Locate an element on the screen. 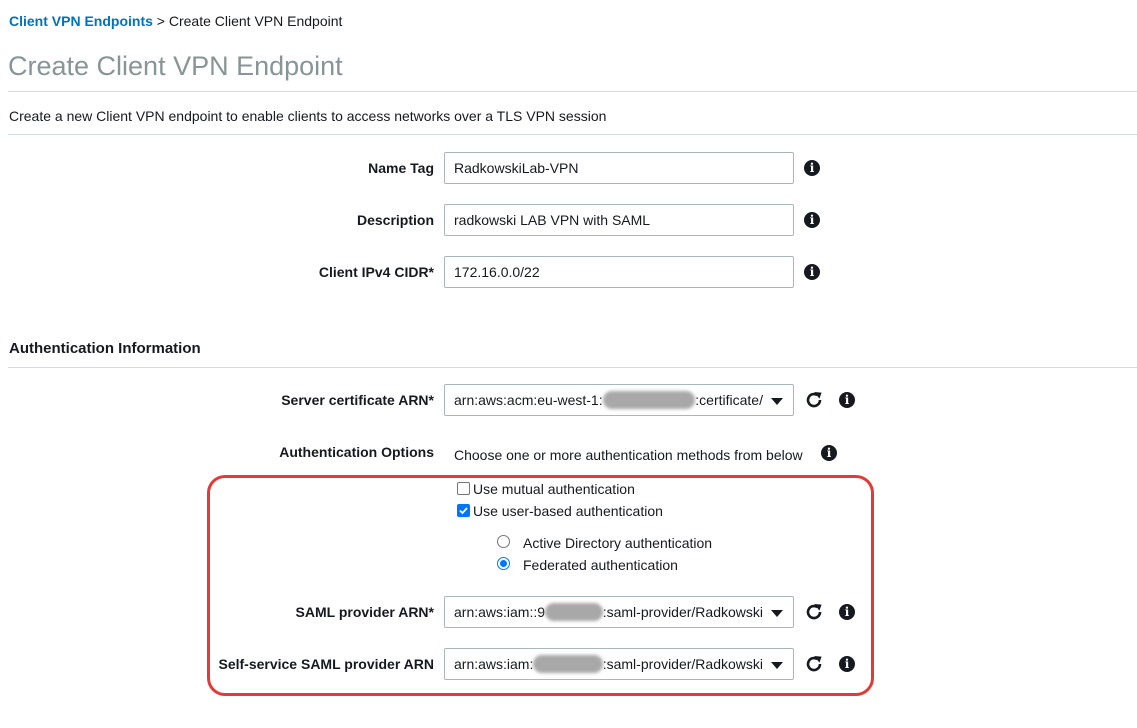 The height and width of the screenshot is (728, 1137). saml-provider-select: arn:aws:iam::9 :saml-provider/Radkowski is located at coordinates (619, 612).